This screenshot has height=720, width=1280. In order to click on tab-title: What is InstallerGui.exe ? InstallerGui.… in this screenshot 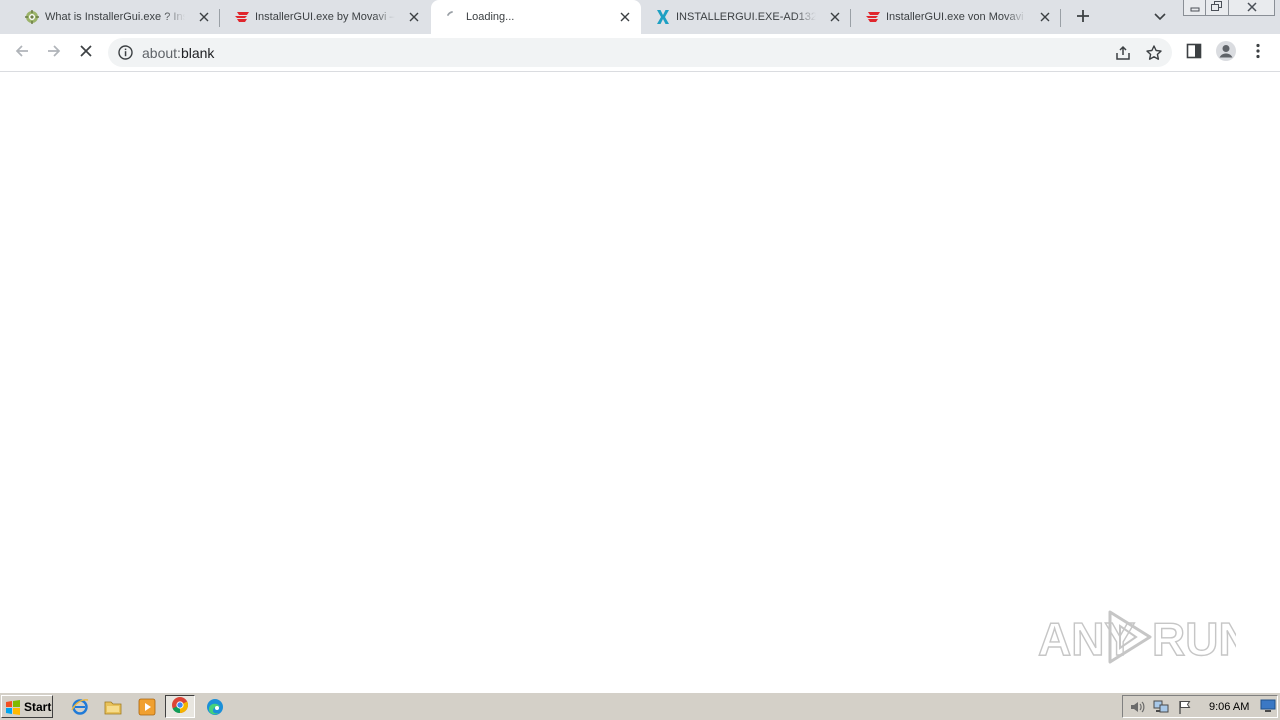, I will do `click(115, 17)`.